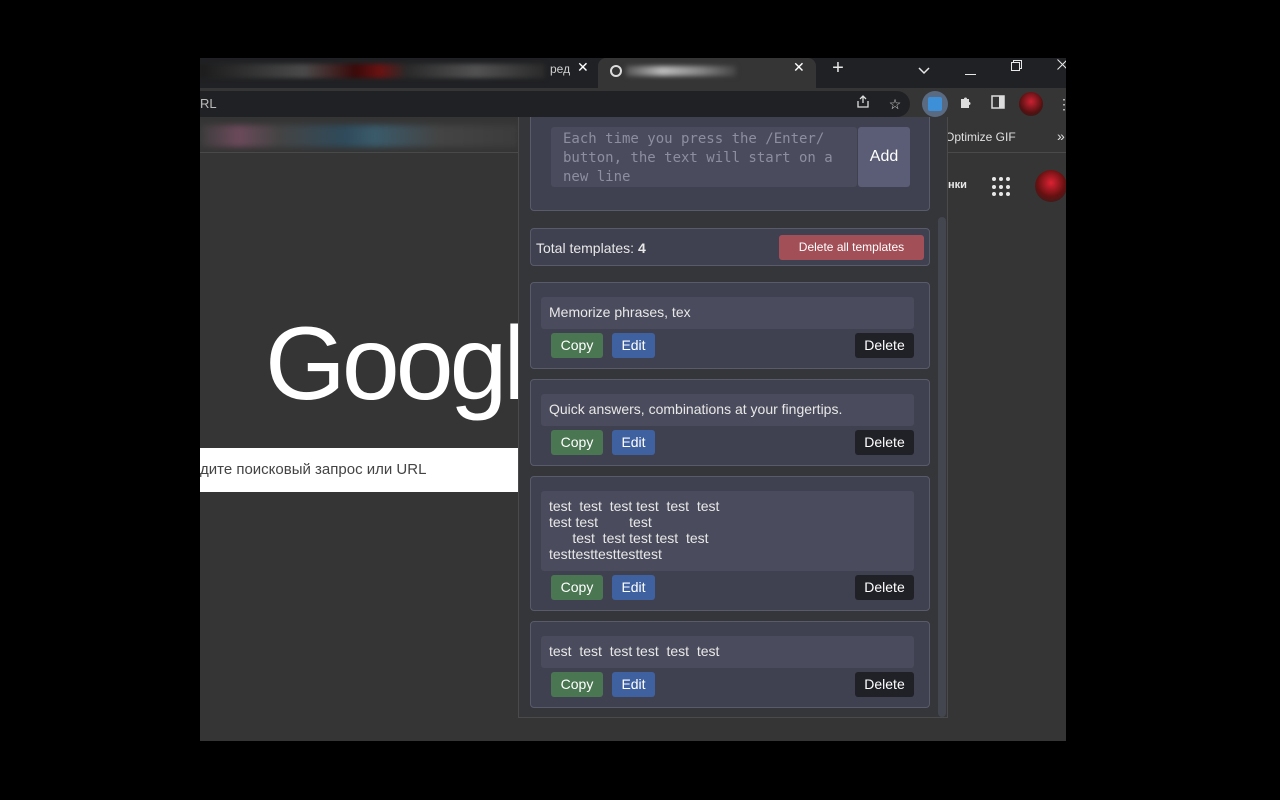  I want to click on delete-all-templates-button: Delete all templates, so click(851, 247).